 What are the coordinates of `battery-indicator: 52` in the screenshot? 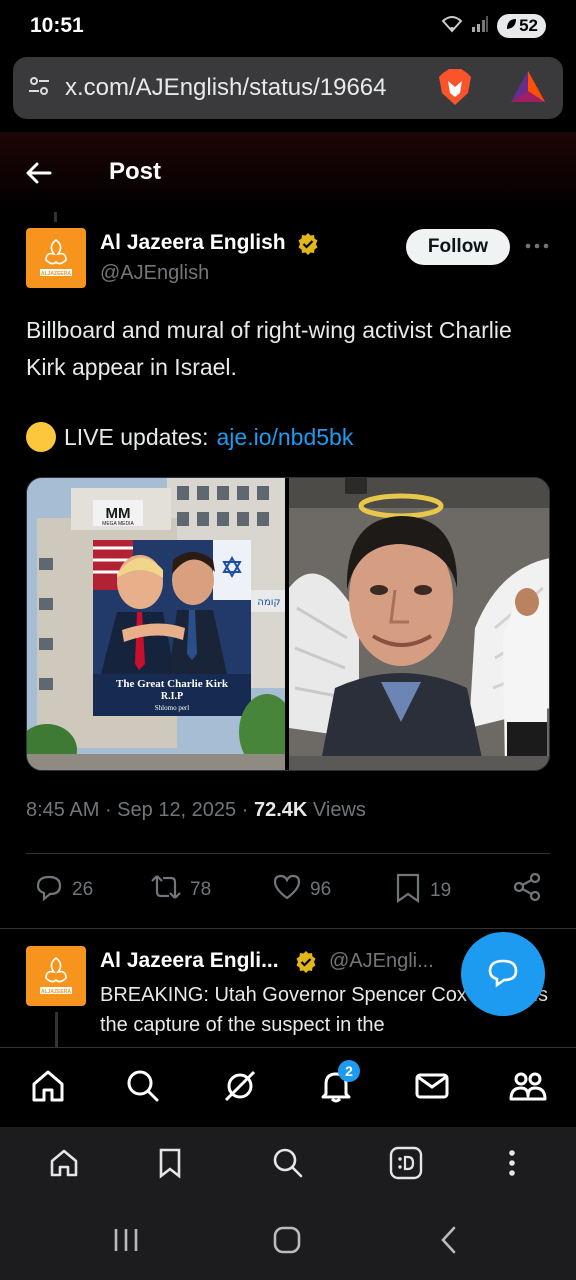 It's located at (521, 26).